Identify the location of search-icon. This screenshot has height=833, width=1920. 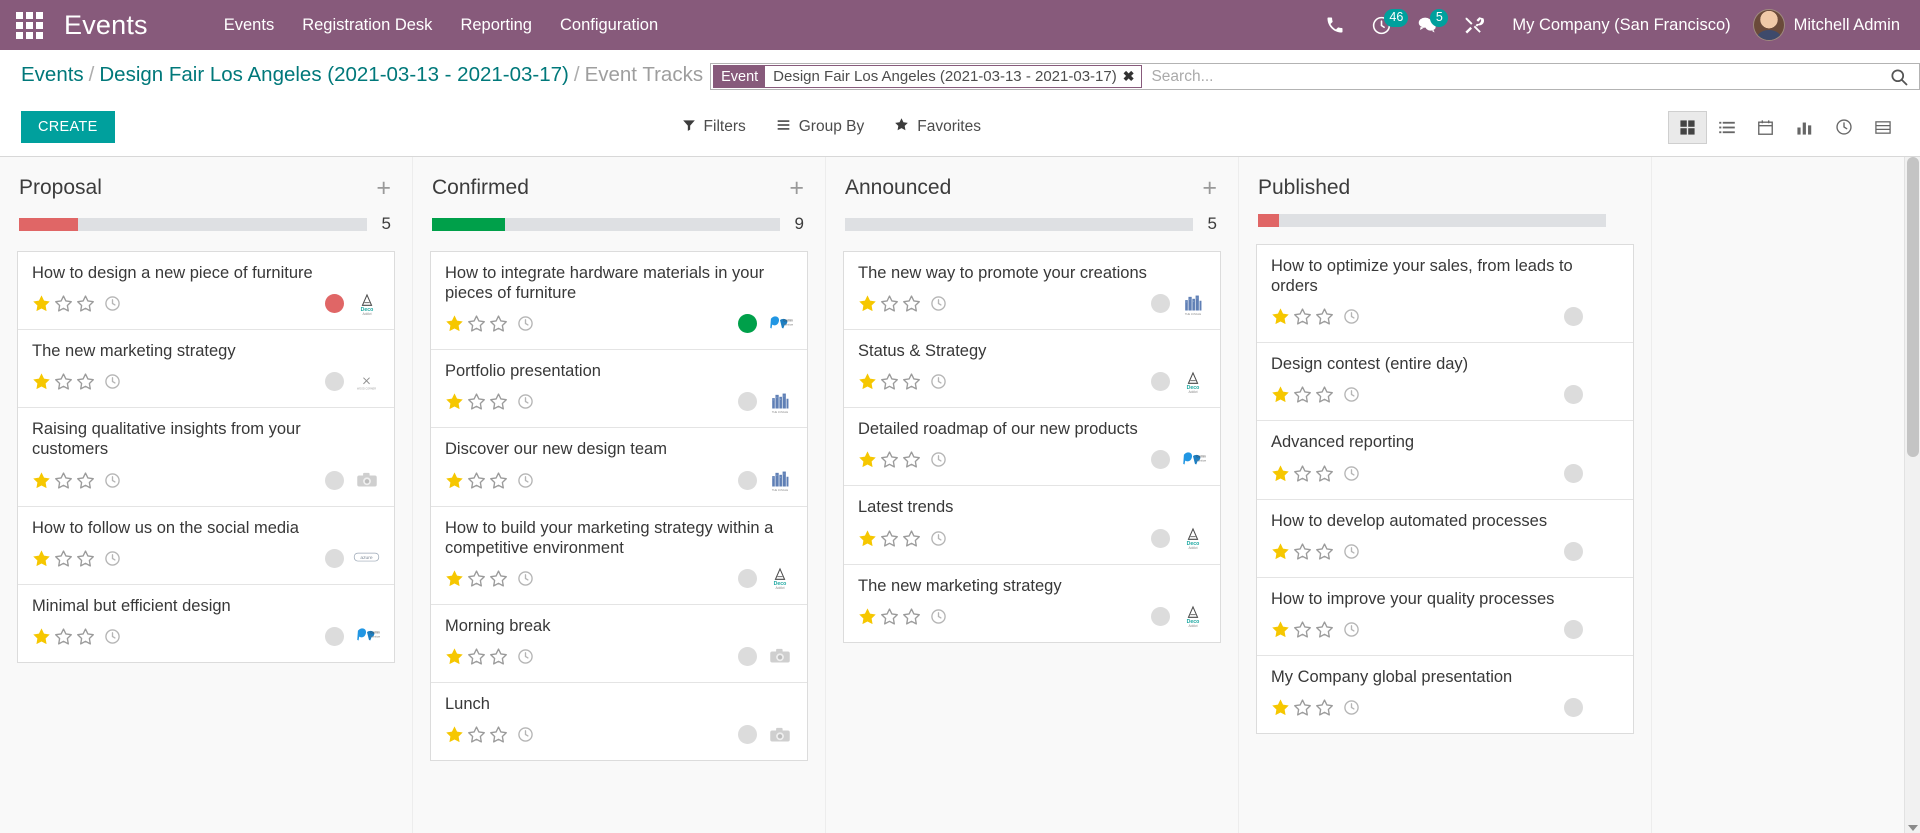
(1899, 76).